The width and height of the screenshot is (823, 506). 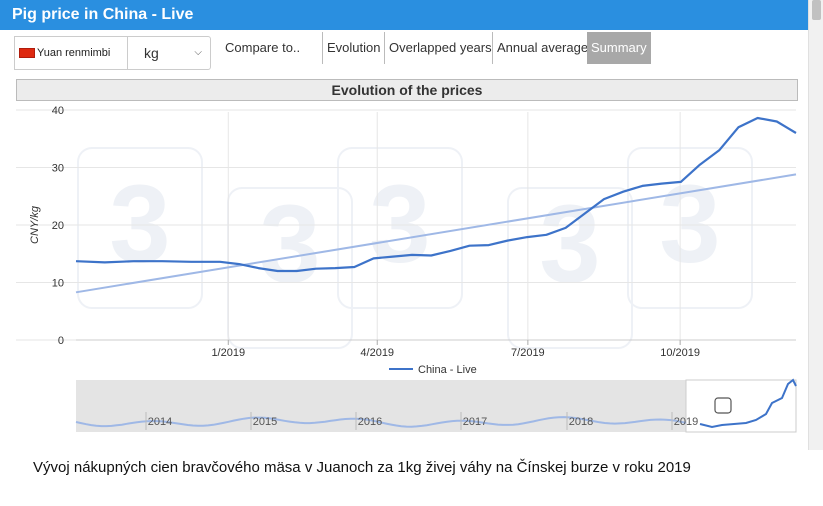 What do you see at coordinates (723, 405) in the screenshot?
I see `navigator-handle` at bounding box center [723, 405].